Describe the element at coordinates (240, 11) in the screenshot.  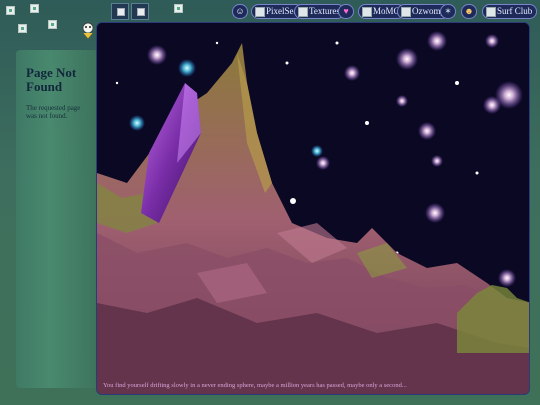
I see `chat-icon: ☺` at that location.